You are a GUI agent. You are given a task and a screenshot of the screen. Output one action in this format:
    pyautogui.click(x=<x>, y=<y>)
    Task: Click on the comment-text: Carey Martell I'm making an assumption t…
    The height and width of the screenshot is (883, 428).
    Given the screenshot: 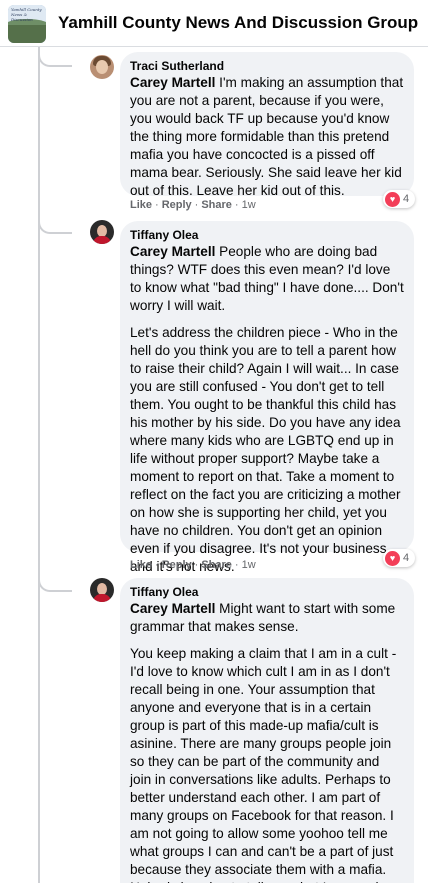 What is the action you would take?
    pyautogui.click(x=267, y=137)
    